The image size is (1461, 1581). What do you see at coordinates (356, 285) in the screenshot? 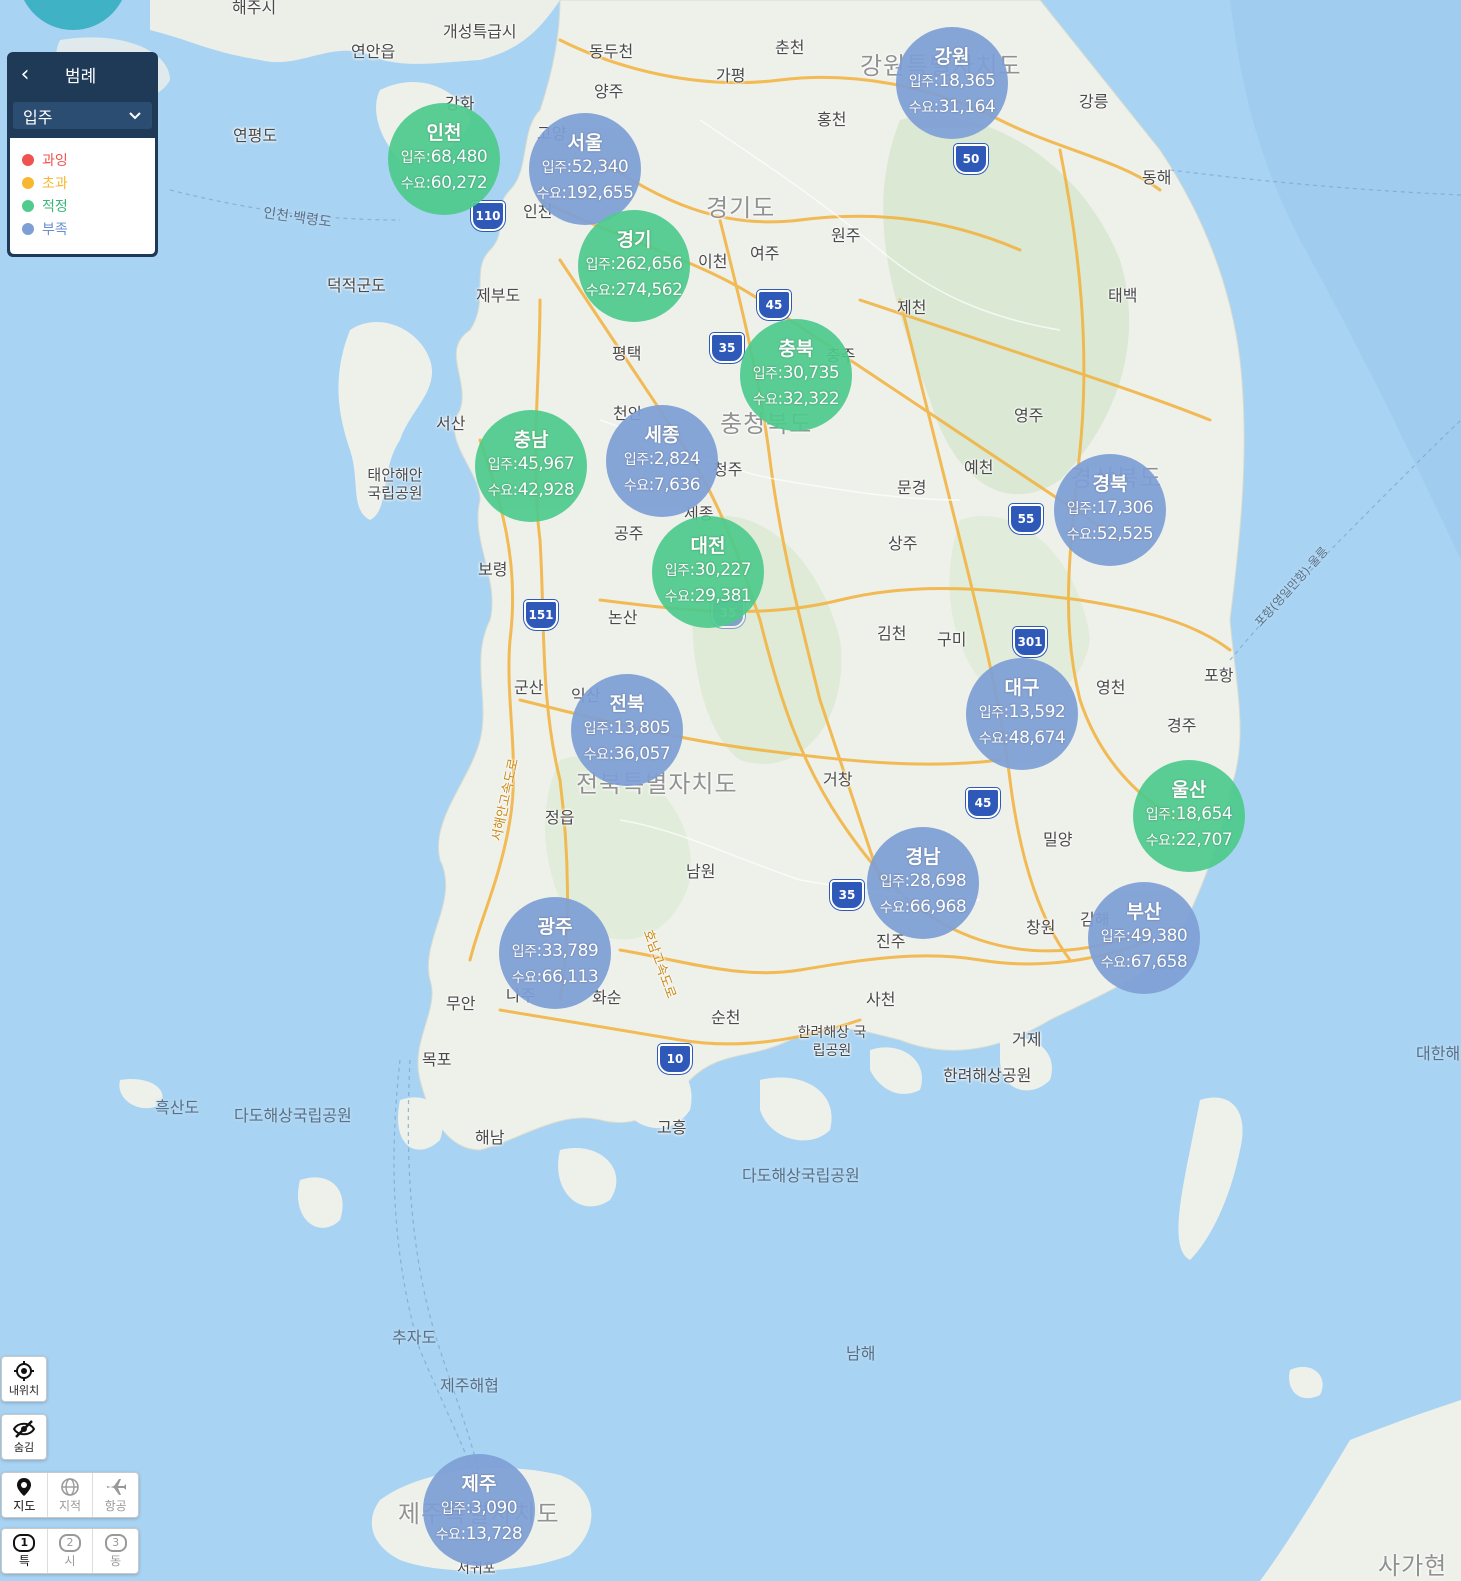
I see `place-label: 덕적군도` at bounding box center [356, 285].